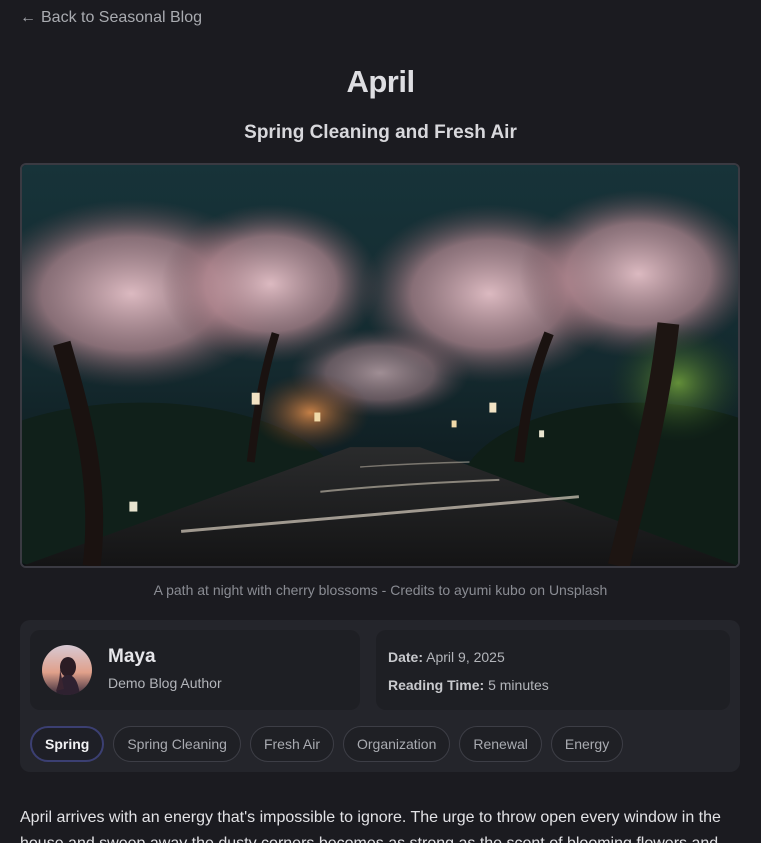 The width and height of the screenshot is (761, 843). I want to click on author-role: Demo Blog Author, so click(165, 683).